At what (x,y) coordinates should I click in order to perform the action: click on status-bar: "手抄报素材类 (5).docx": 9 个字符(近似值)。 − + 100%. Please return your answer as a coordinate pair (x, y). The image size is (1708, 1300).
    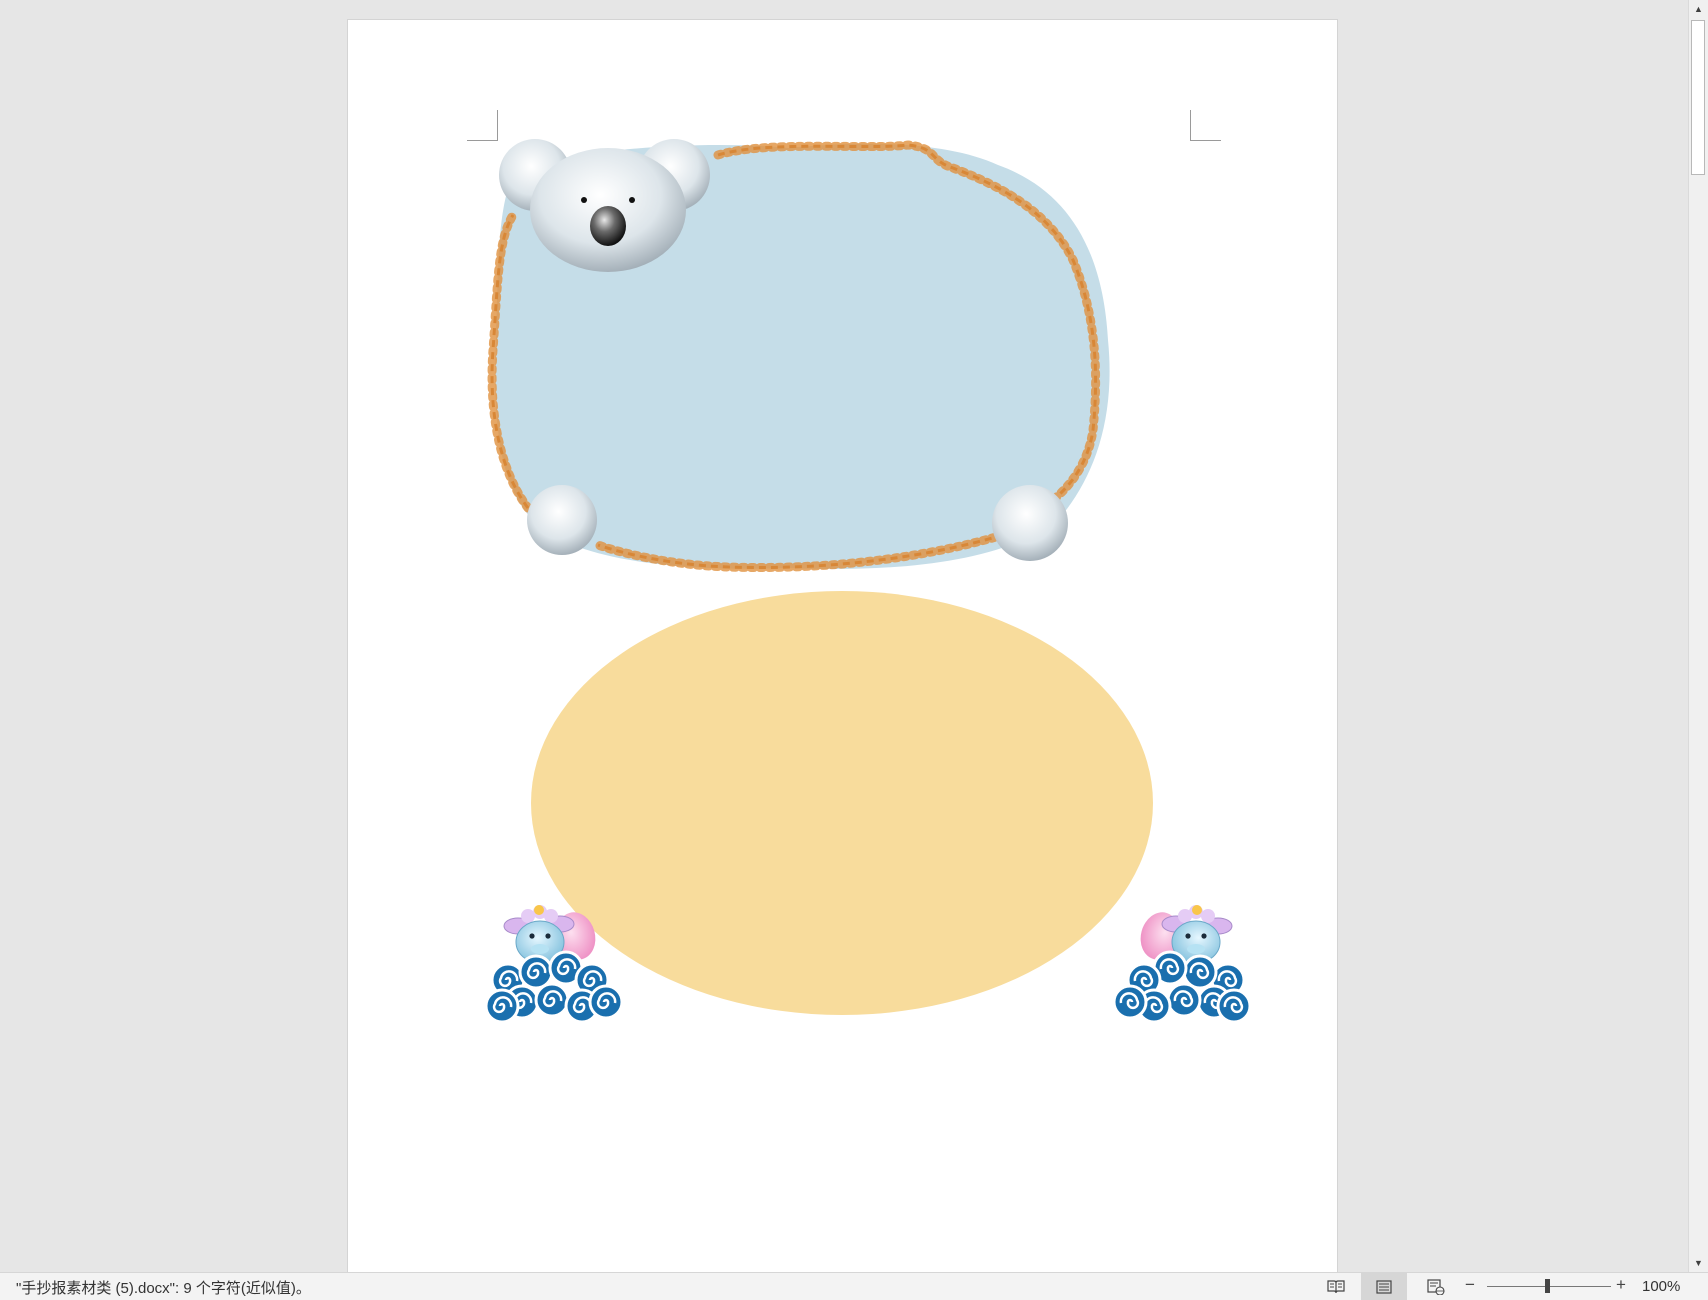
    Looking at the image, I should click on (854, 1286).